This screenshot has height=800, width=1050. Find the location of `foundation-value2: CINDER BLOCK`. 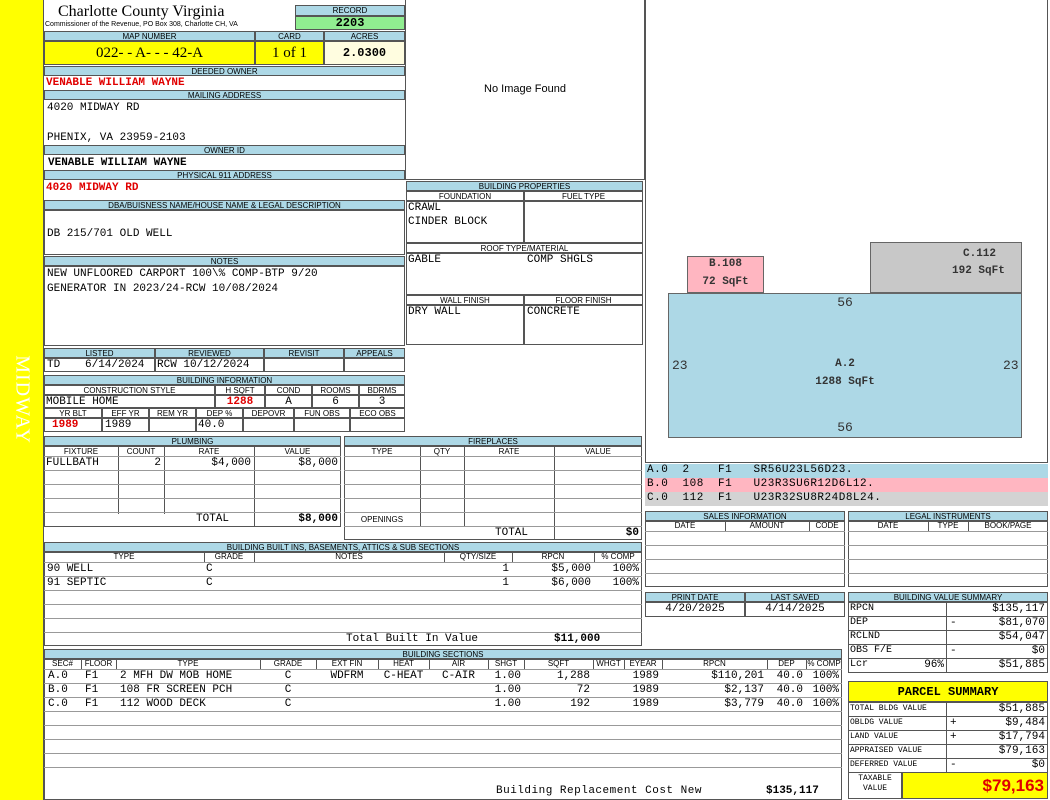

foundation-value2: CINDER BLOCK is located at coordinates (448, 222).